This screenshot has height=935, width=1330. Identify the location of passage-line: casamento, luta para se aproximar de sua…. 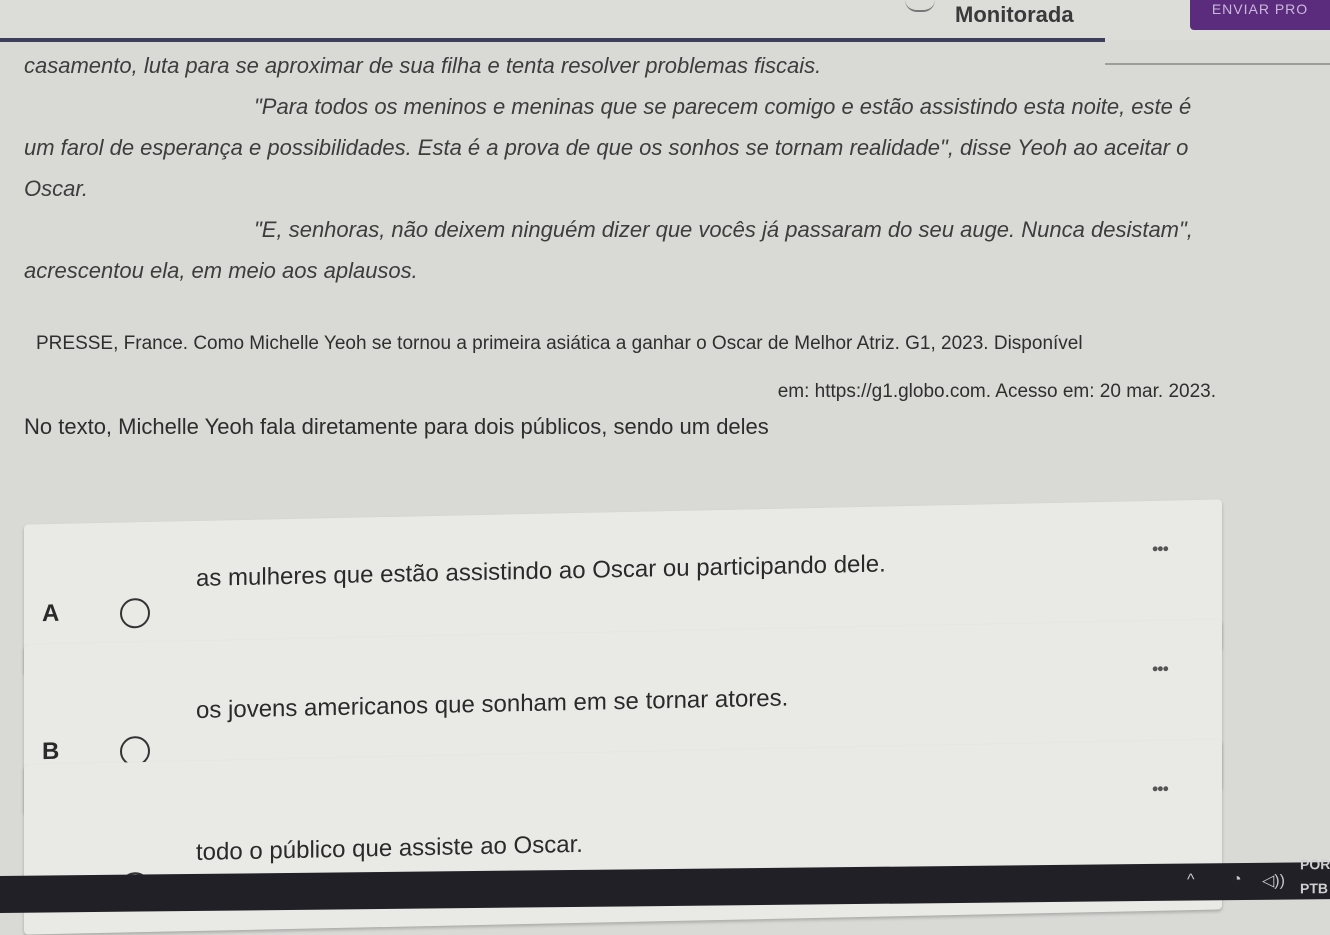
(423, 65).